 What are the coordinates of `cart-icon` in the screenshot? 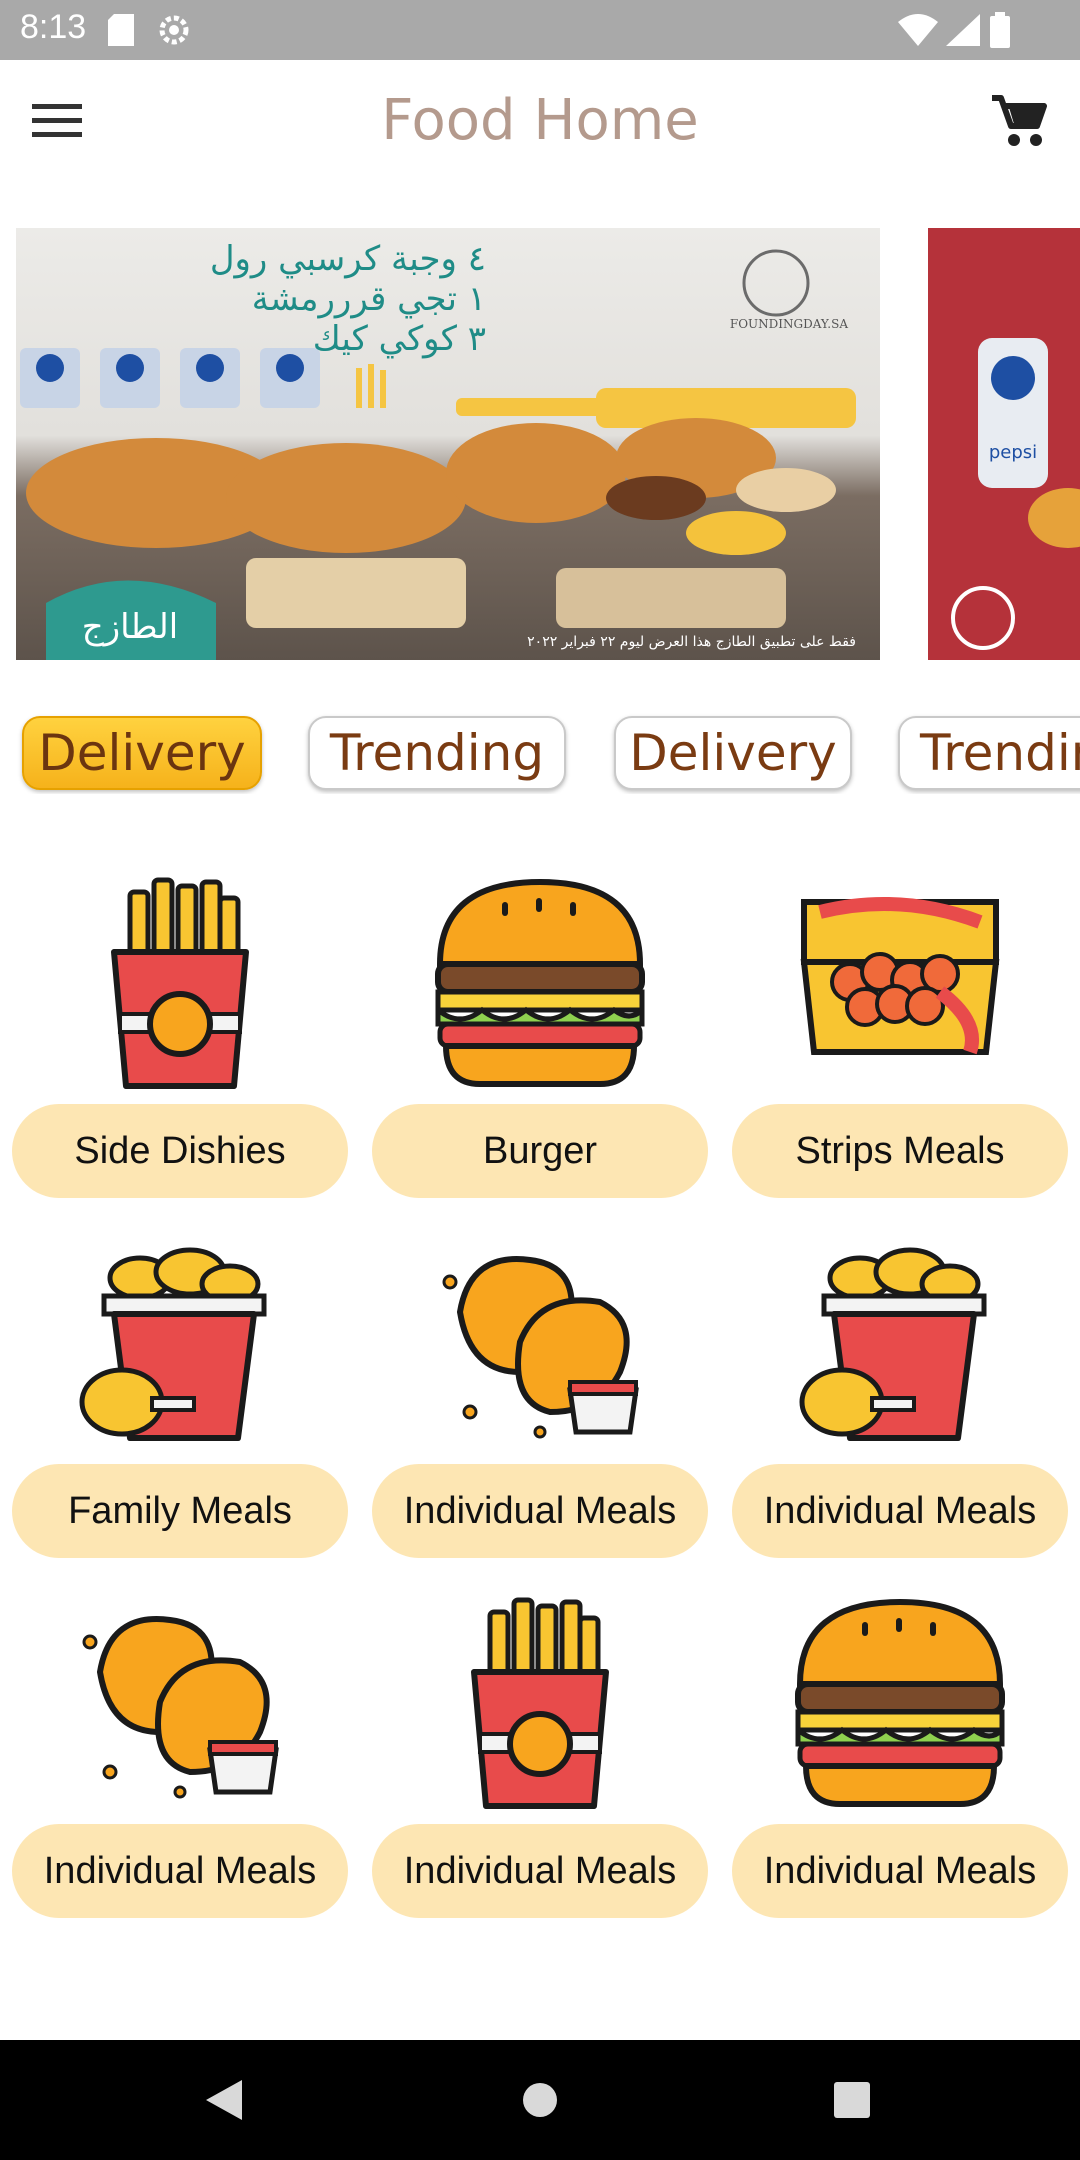 It's located at (1019, 121).